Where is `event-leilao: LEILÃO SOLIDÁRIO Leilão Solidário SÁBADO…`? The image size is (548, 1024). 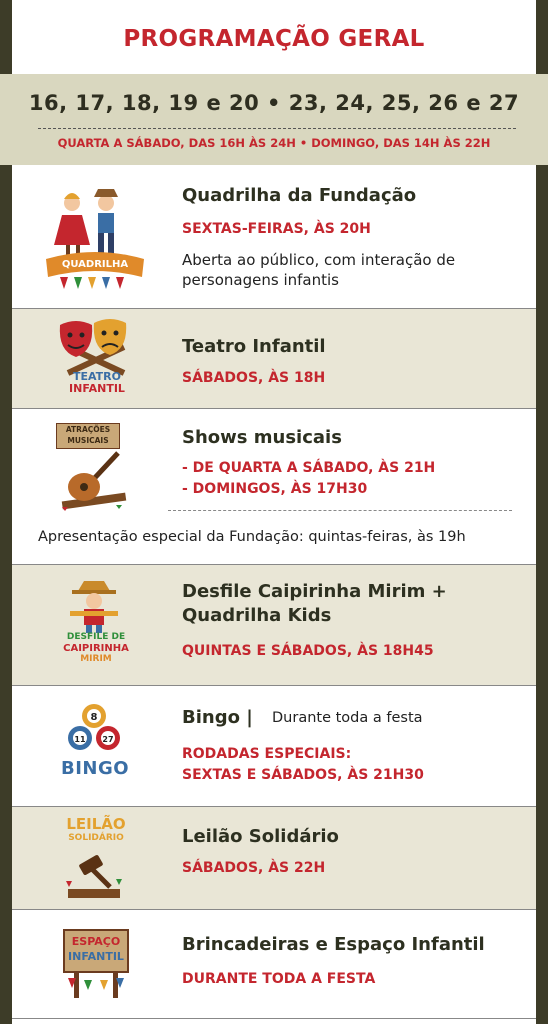 event-leilao: LEILÃO SOLIDÁRIO Leilão Solidário SÁBADO… is located at coordinates (274, 858).